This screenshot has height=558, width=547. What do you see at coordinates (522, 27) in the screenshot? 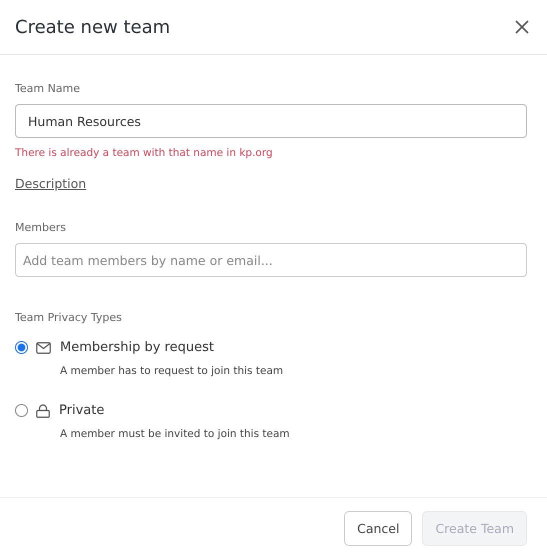
I see `close-icon` at bounding box center [522, 27].